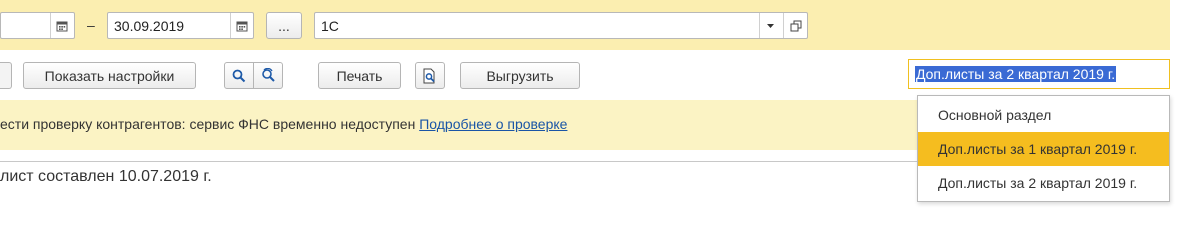 This screenshot has width=1194, height=240. I want to click on document-preview-icon, so click(429, 75).